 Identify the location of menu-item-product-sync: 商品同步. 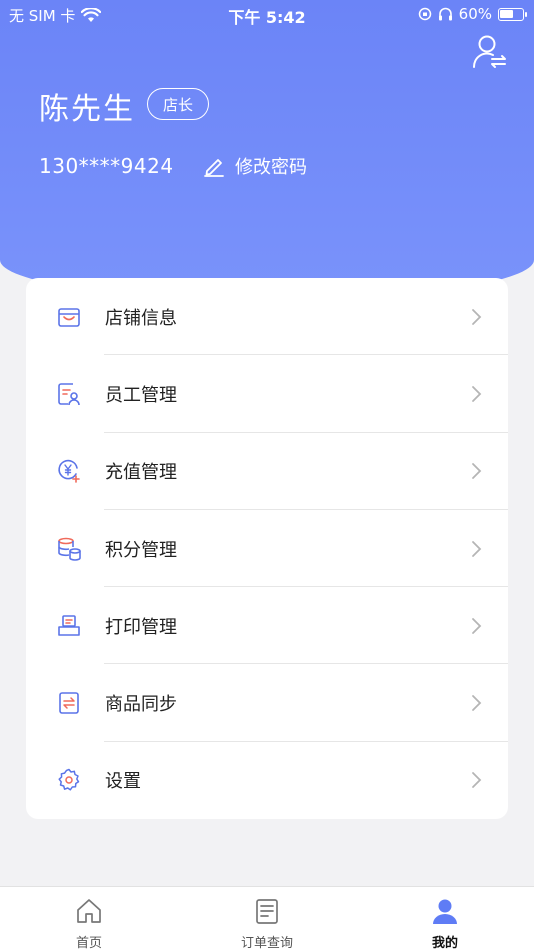
(267, 703).